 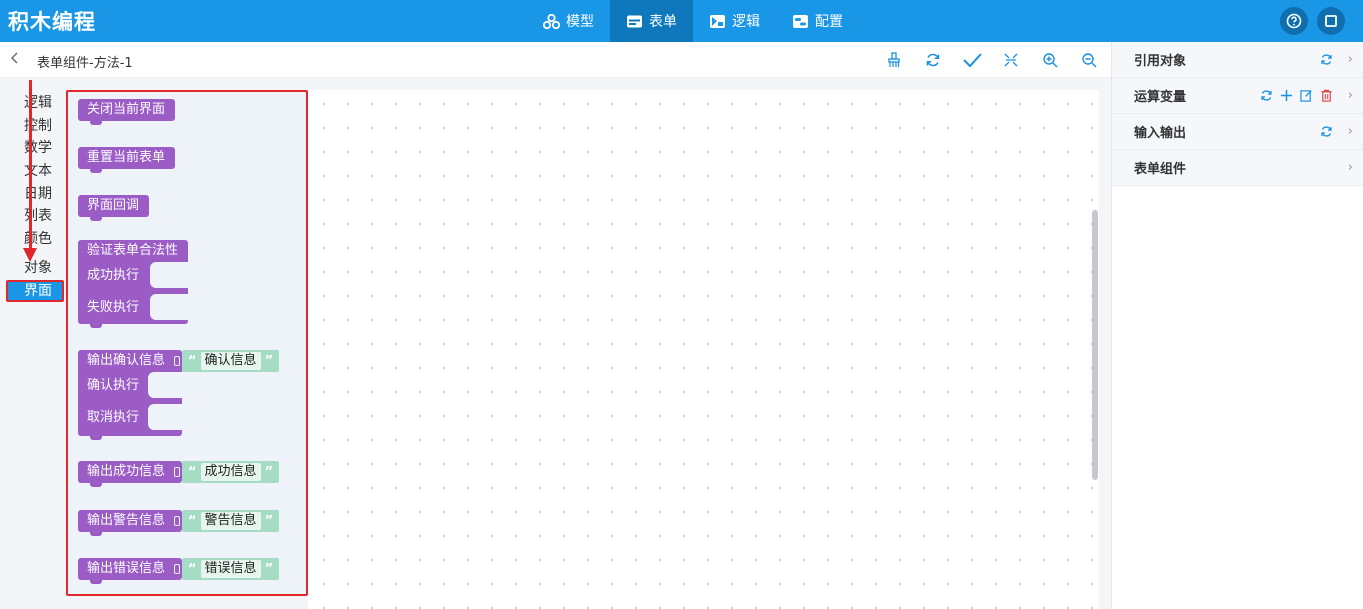 I want to click on annotation-arrow-shaft, so click(x=30, y=166).